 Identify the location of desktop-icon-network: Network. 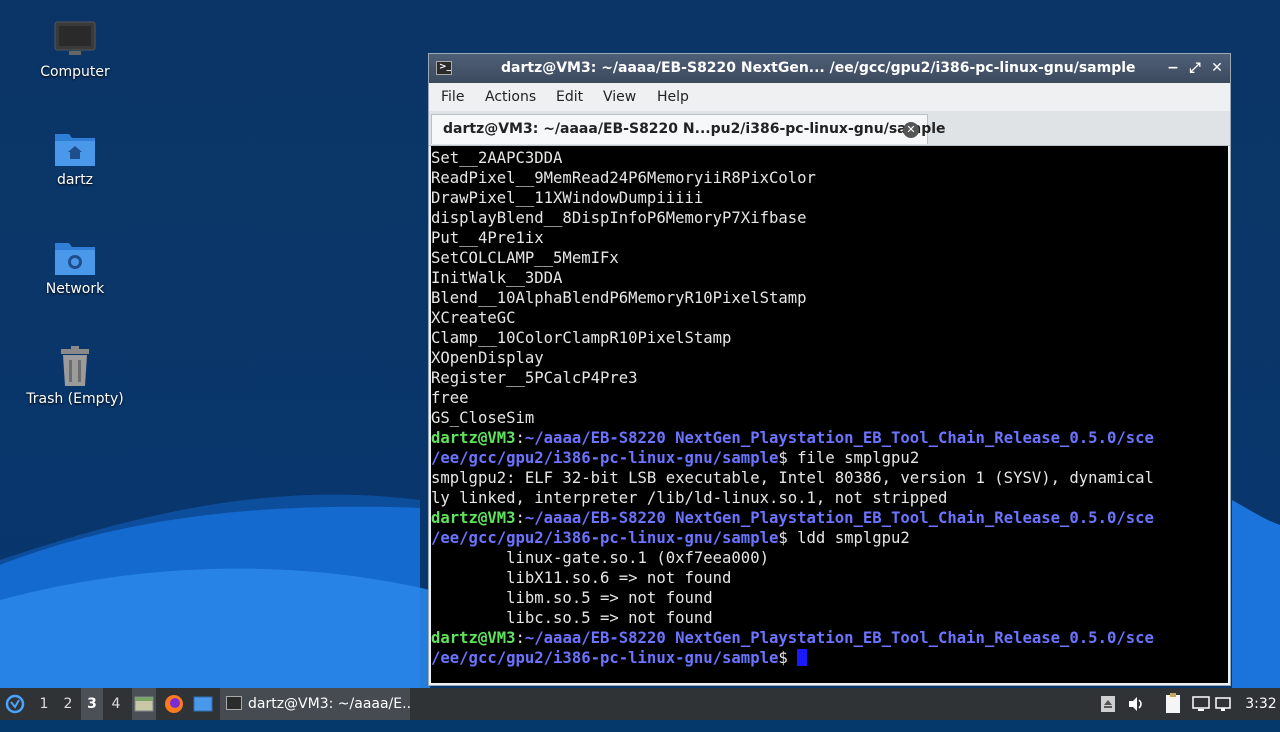
(75, 267).